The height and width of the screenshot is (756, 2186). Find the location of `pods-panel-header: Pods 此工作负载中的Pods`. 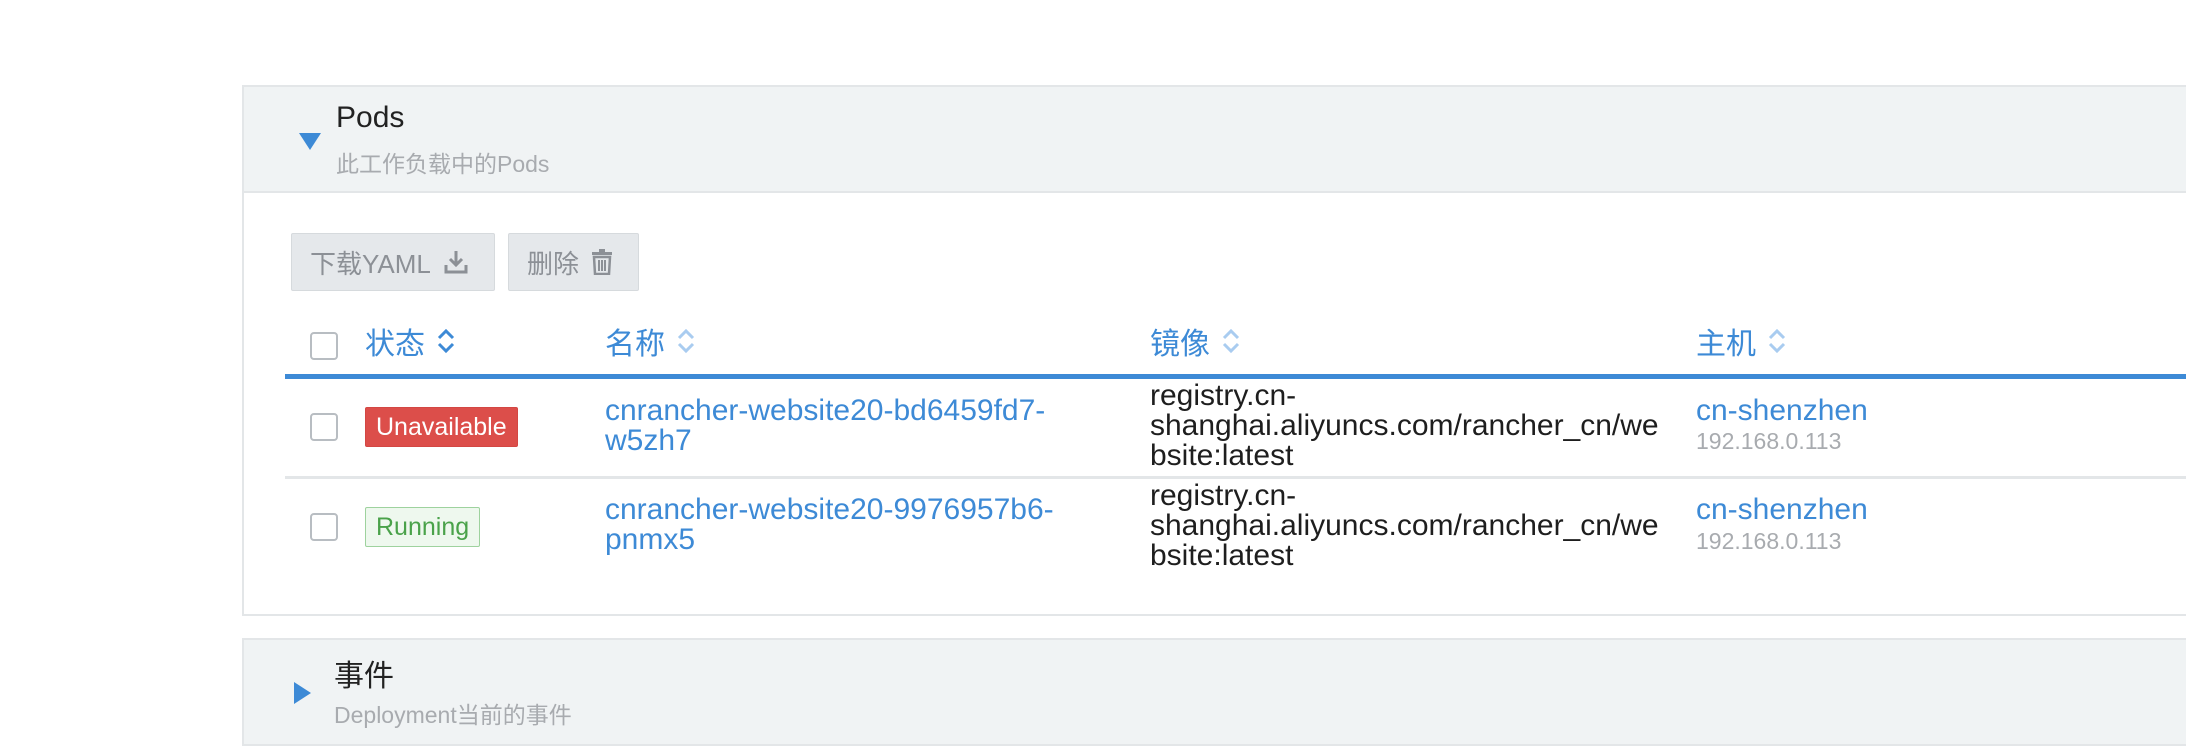

pods-panel-header: Pods 此工作负载中的Pods is located at coordinates (1215, 140).